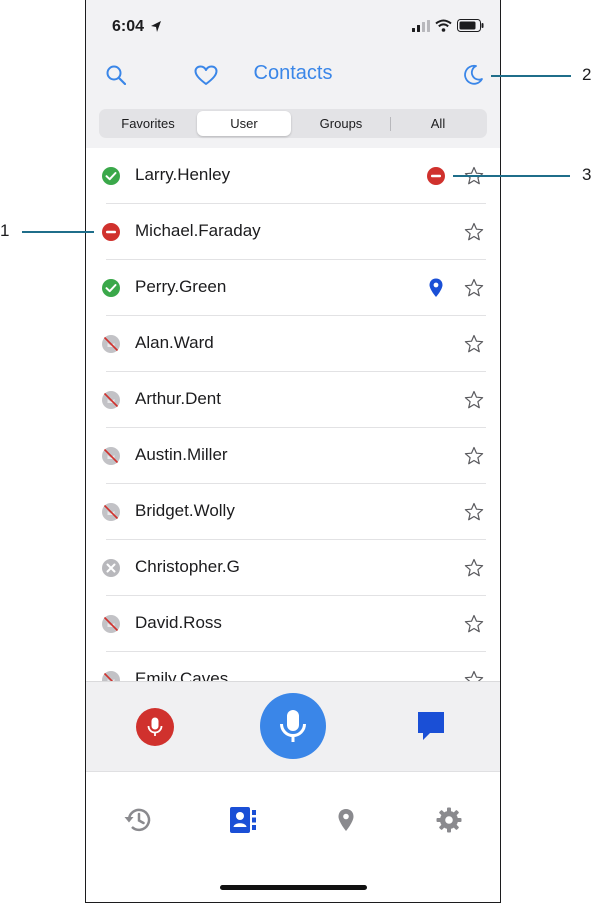  What do you see at coordinates (178, 398) in the screenshot?
I see `contact-name: Arthur.Dent` at bounding box center [178, 398].